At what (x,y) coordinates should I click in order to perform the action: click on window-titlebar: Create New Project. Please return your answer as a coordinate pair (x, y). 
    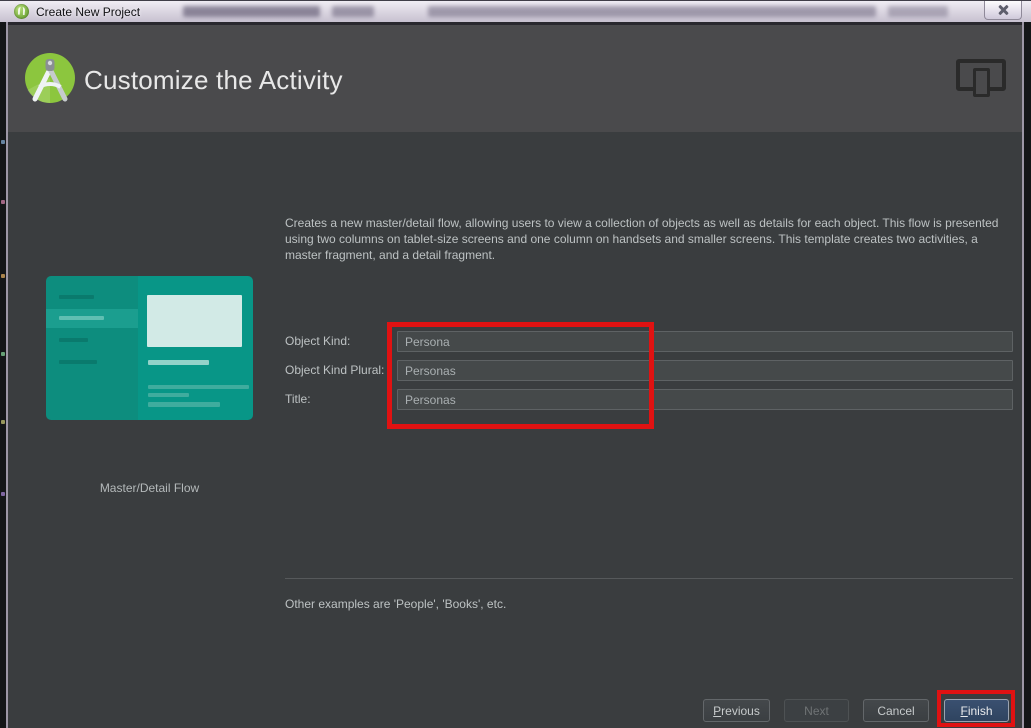
    Looking at the image, I should click on (515, 11).